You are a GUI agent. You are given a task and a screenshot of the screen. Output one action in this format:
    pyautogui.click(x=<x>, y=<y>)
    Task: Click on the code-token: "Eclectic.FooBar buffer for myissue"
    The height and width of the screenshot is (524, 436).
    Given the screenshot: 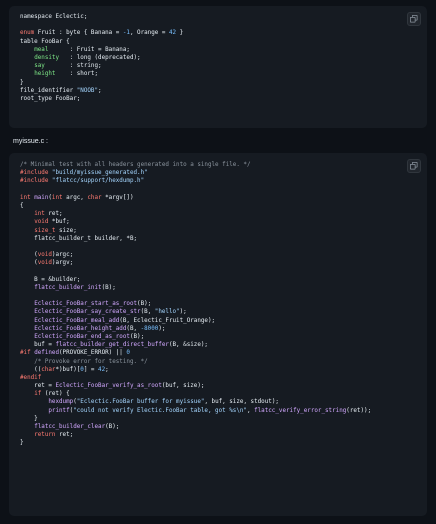 What is the action you would take?
    pyautogui.click(x=140, y=402)
    